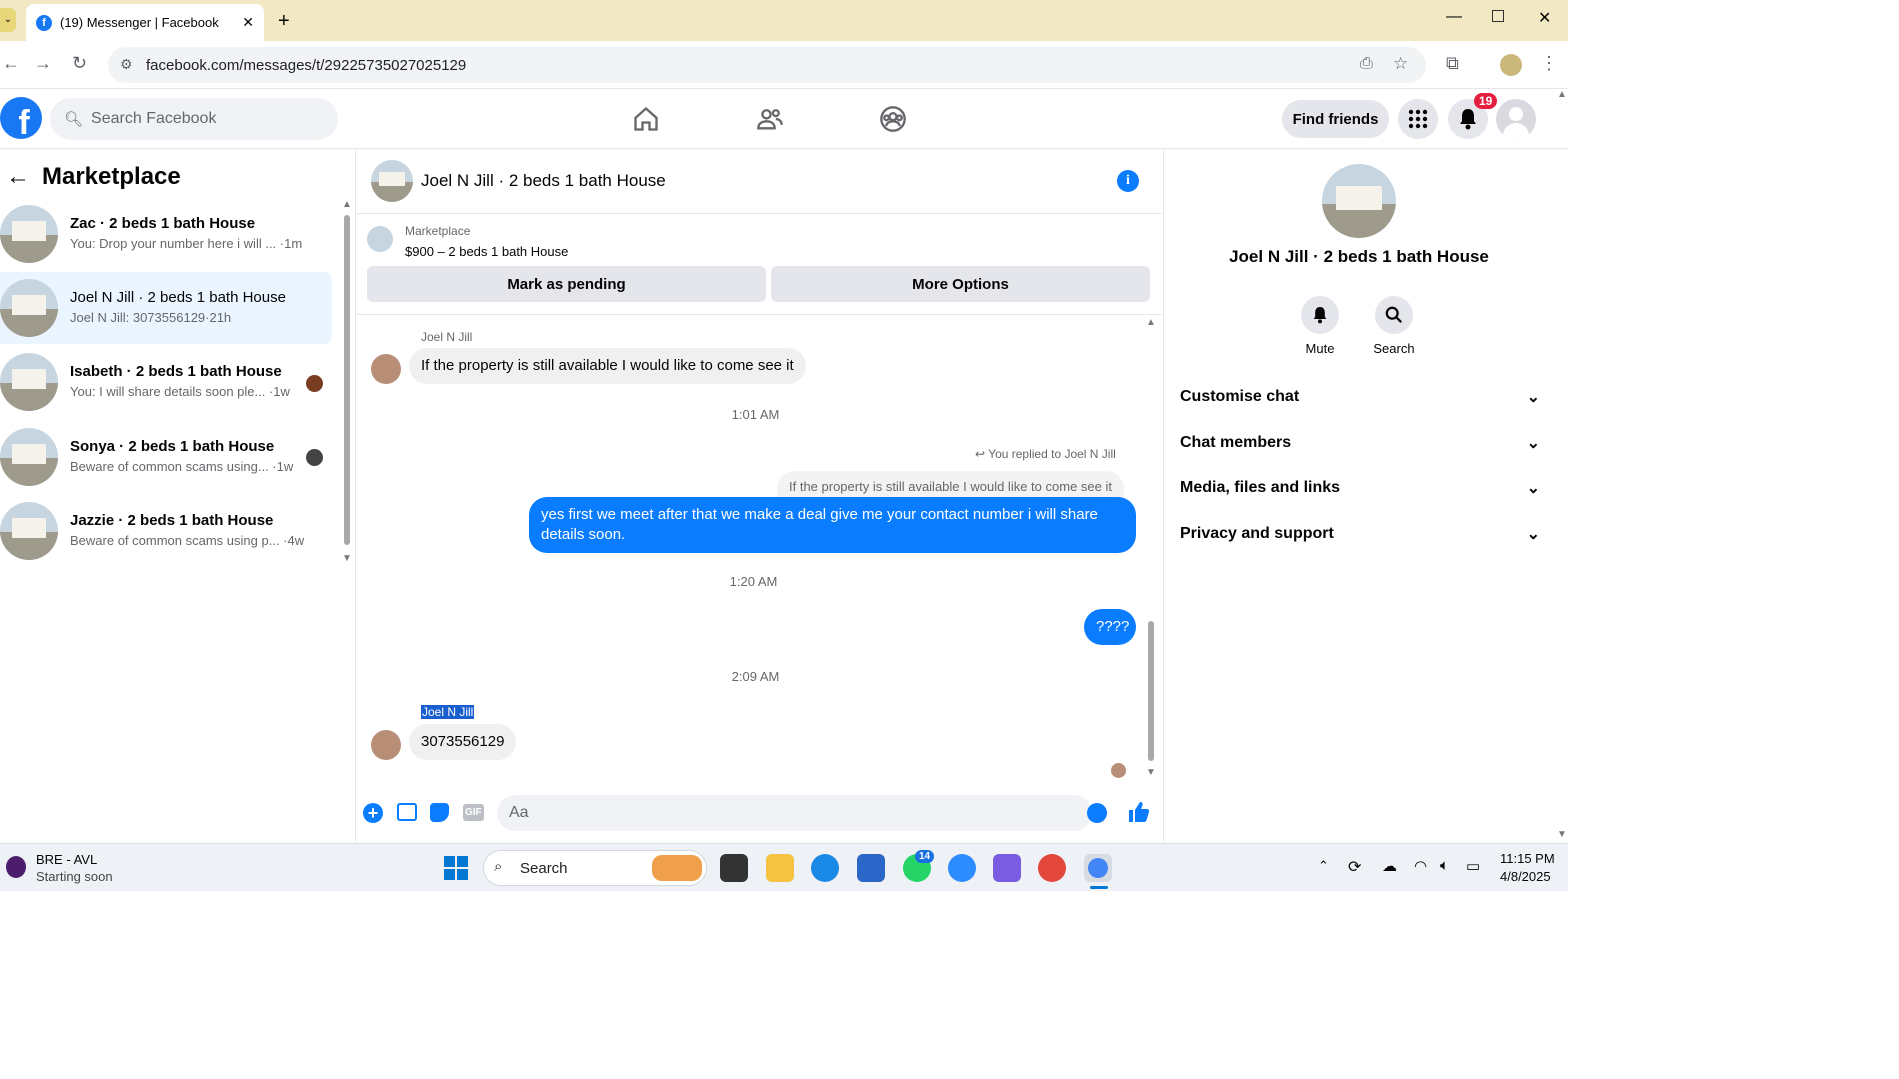  What do you see at coordinates (1511, 65) in the screenshot?
I see `profile-icon` at bounding box center [1511, 65].